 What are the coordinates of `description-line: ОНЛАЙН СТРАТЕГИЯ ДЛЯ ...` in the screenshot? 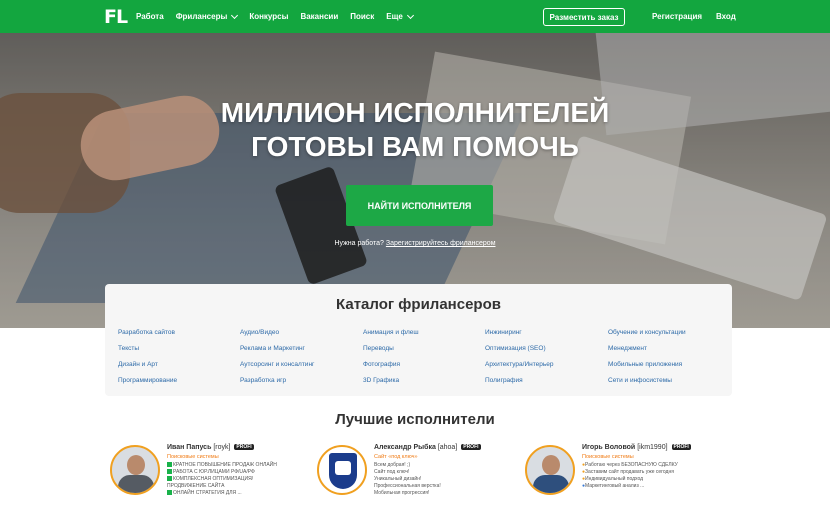 It's located at (242, 493).